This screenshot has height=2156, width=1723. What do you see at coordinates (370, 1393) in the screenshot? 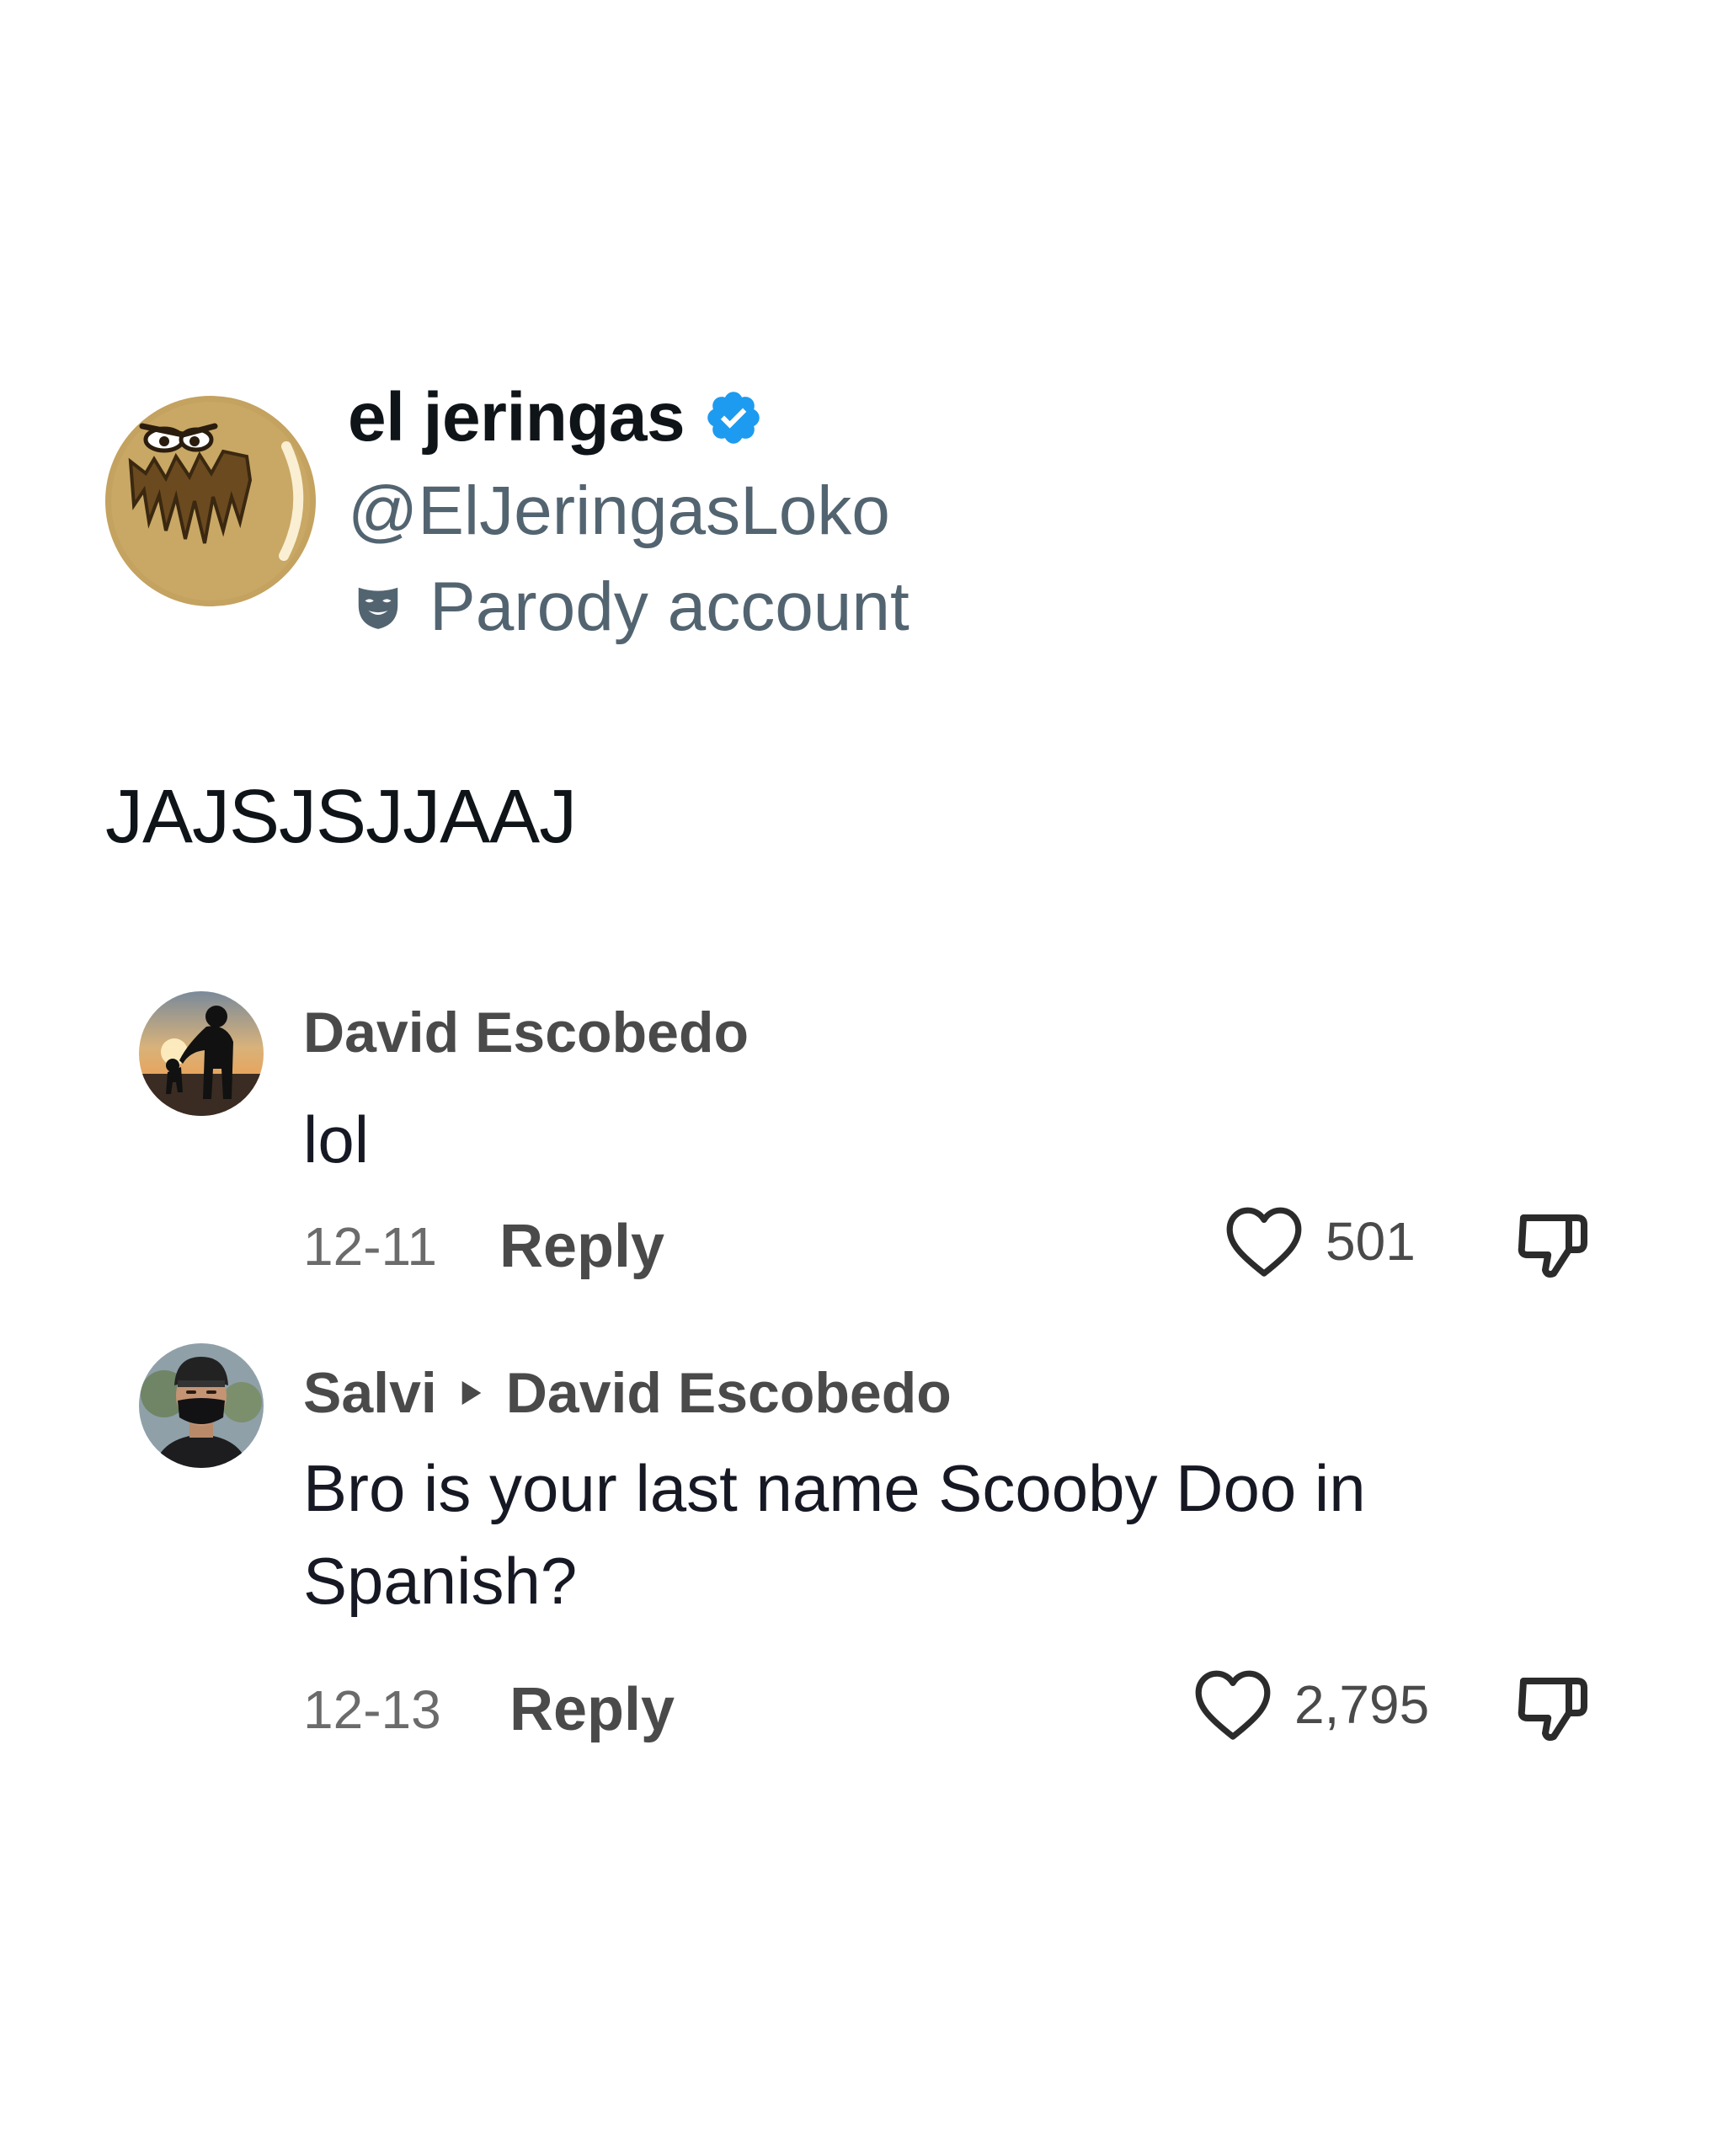
I see `comment-author-name: Salvi` at bounding box center [370, 1393].